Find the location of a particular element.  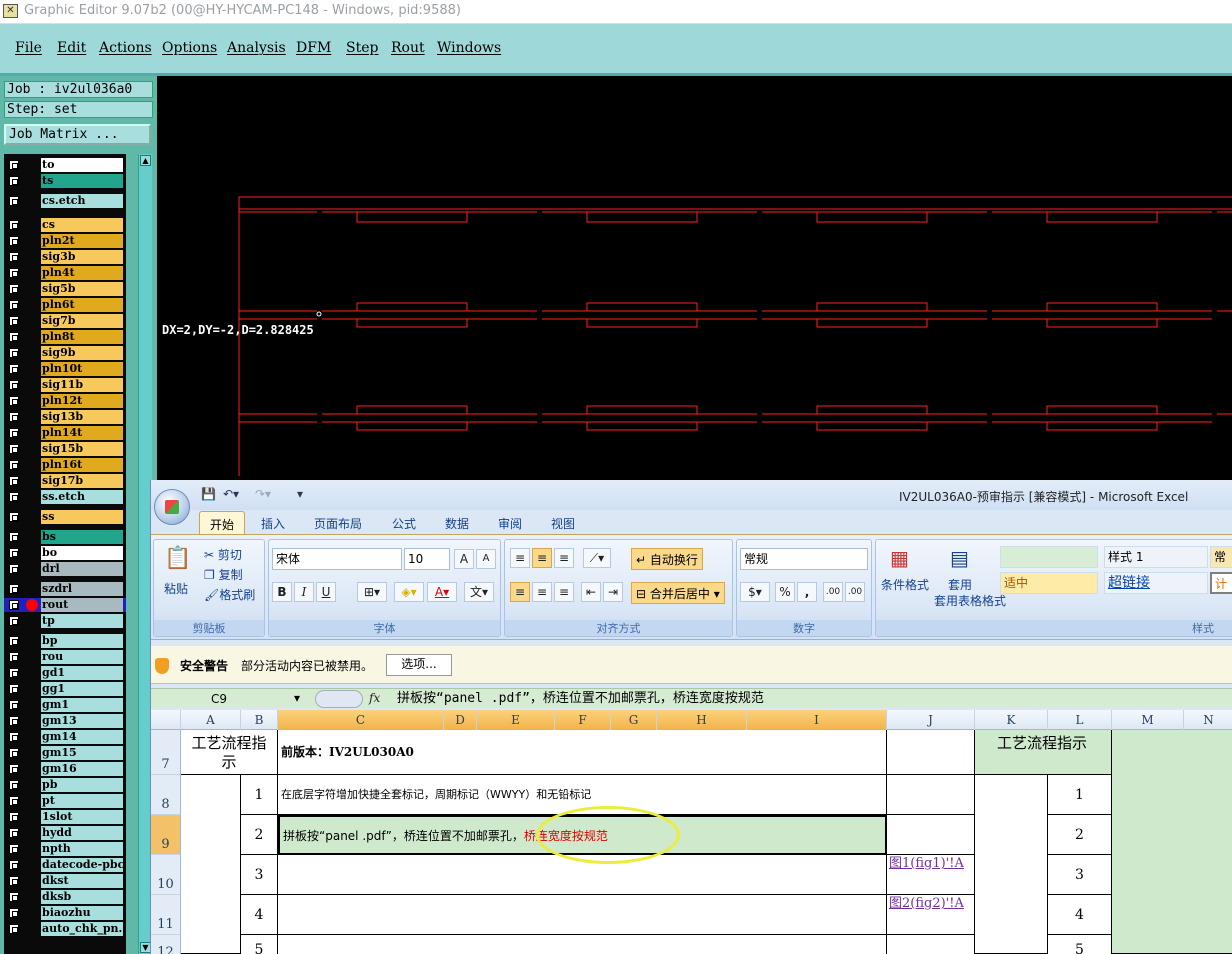

layer-row-gd1: gd1 is located at coordinates (65, 673).